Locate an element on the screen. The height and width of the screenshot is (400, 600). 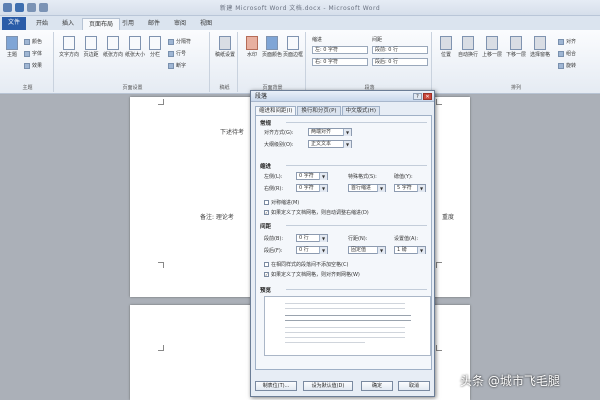
text-direction-button: 文字方向 is located at coordinates (69, 47).